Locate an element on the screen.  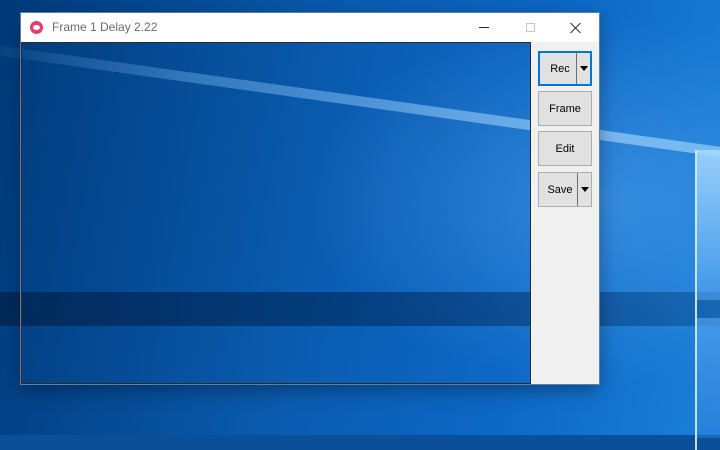
wallpaper-window-pane-lower is located at coordinates (708, 378).